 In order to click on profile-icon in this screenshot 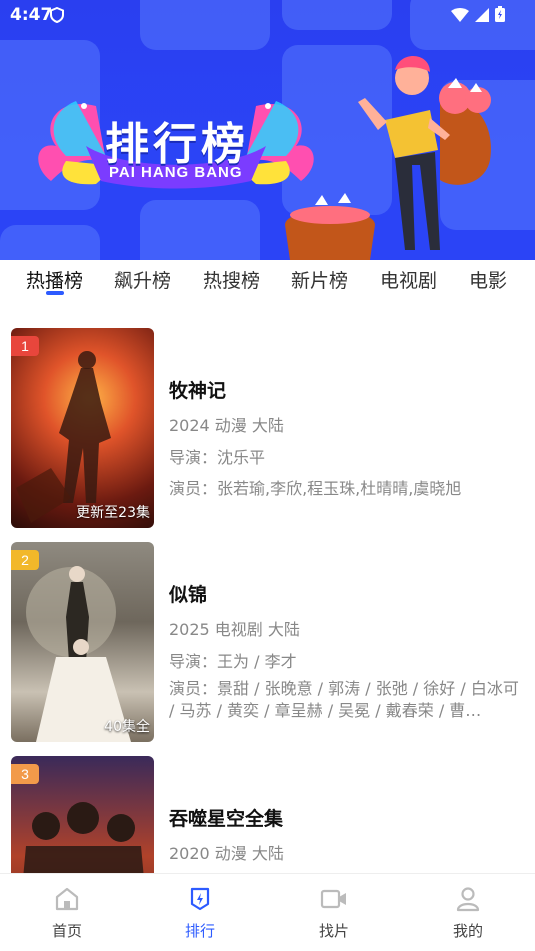, I will do `click(468, 899)`.